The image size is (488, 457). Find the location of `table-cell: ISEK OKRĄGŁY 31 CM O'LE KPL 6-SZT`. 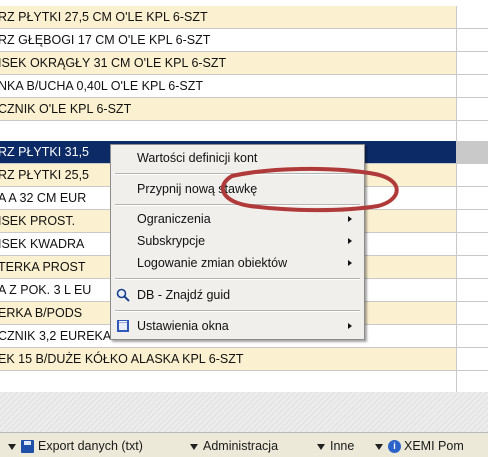

table-cell: ISEK OKRĄGŁY 31 CM O'LE KPL 6-SZT is located at coordinates (228, 63).